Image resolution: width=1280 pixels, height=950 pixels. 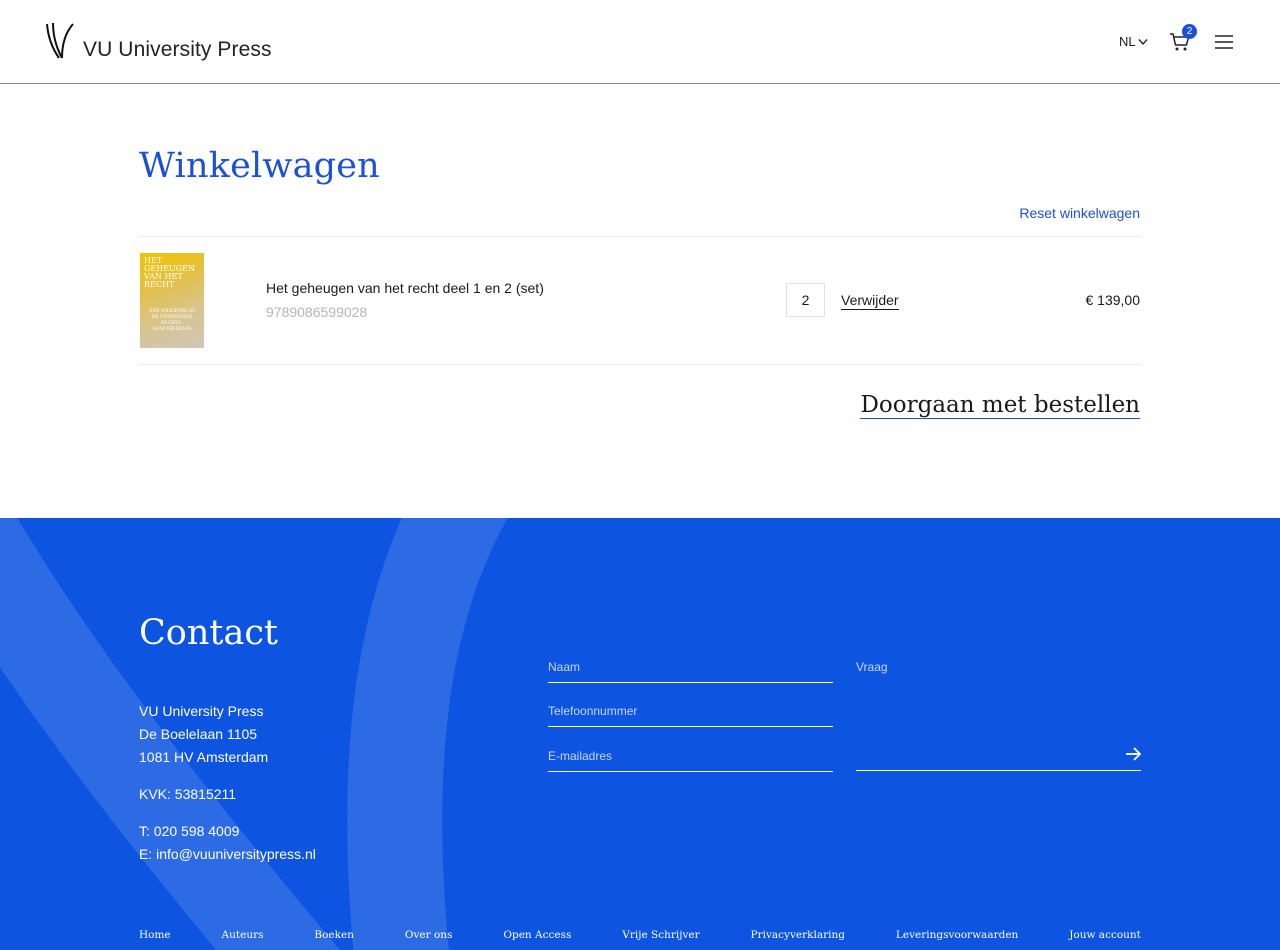 What do you see at coordinates (1127, 41) in the screenshot?
I see `language-label: NL` at bounding box center [1127, 41].